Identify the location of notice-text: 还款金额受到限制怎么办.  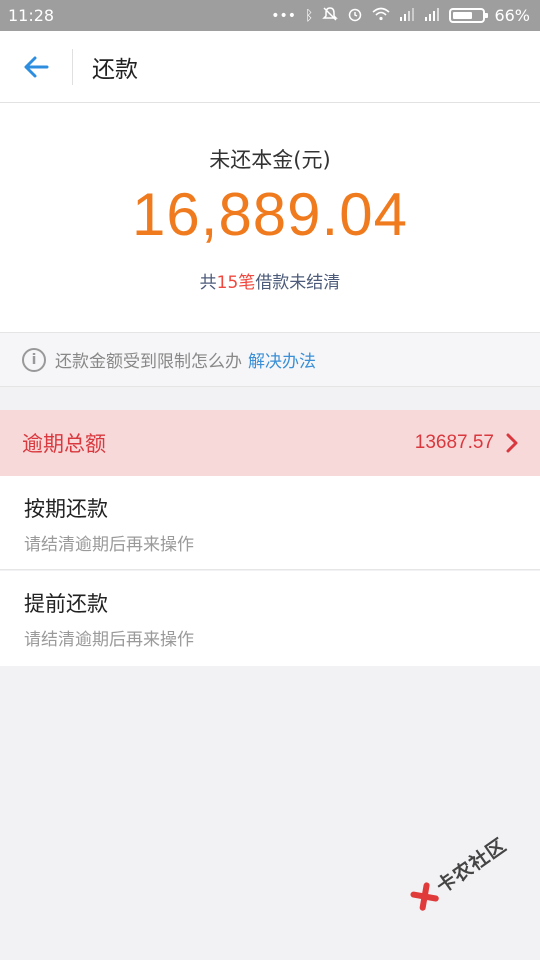
(148, 362).